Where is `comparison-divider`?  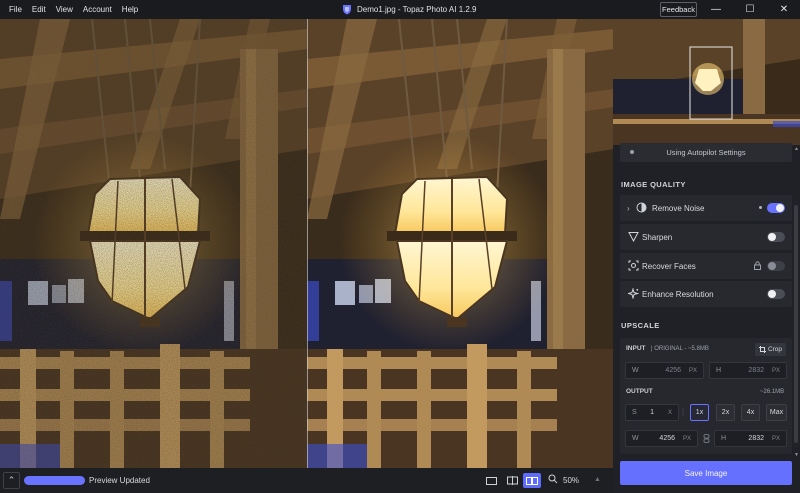 comparison-divider is located at coordinates (307, 243).